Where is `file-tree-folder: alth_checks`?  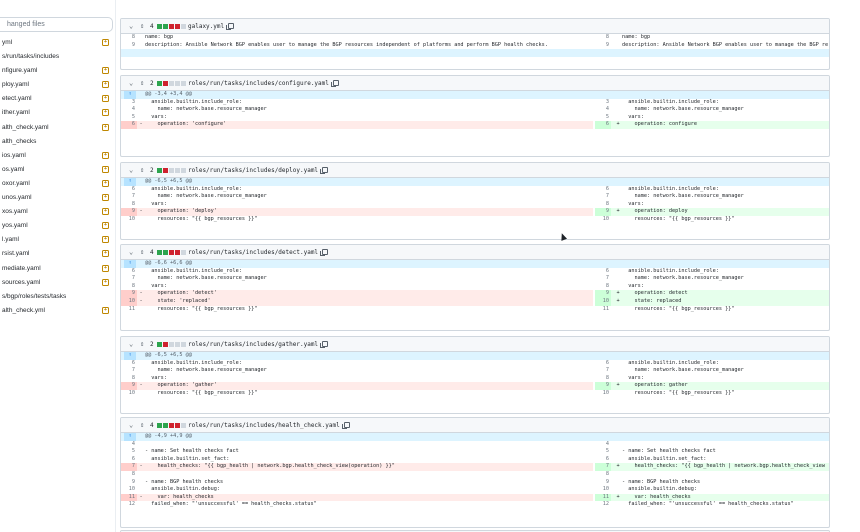
file-tree-folder: alth_checks is located at coordinates (57, 142).